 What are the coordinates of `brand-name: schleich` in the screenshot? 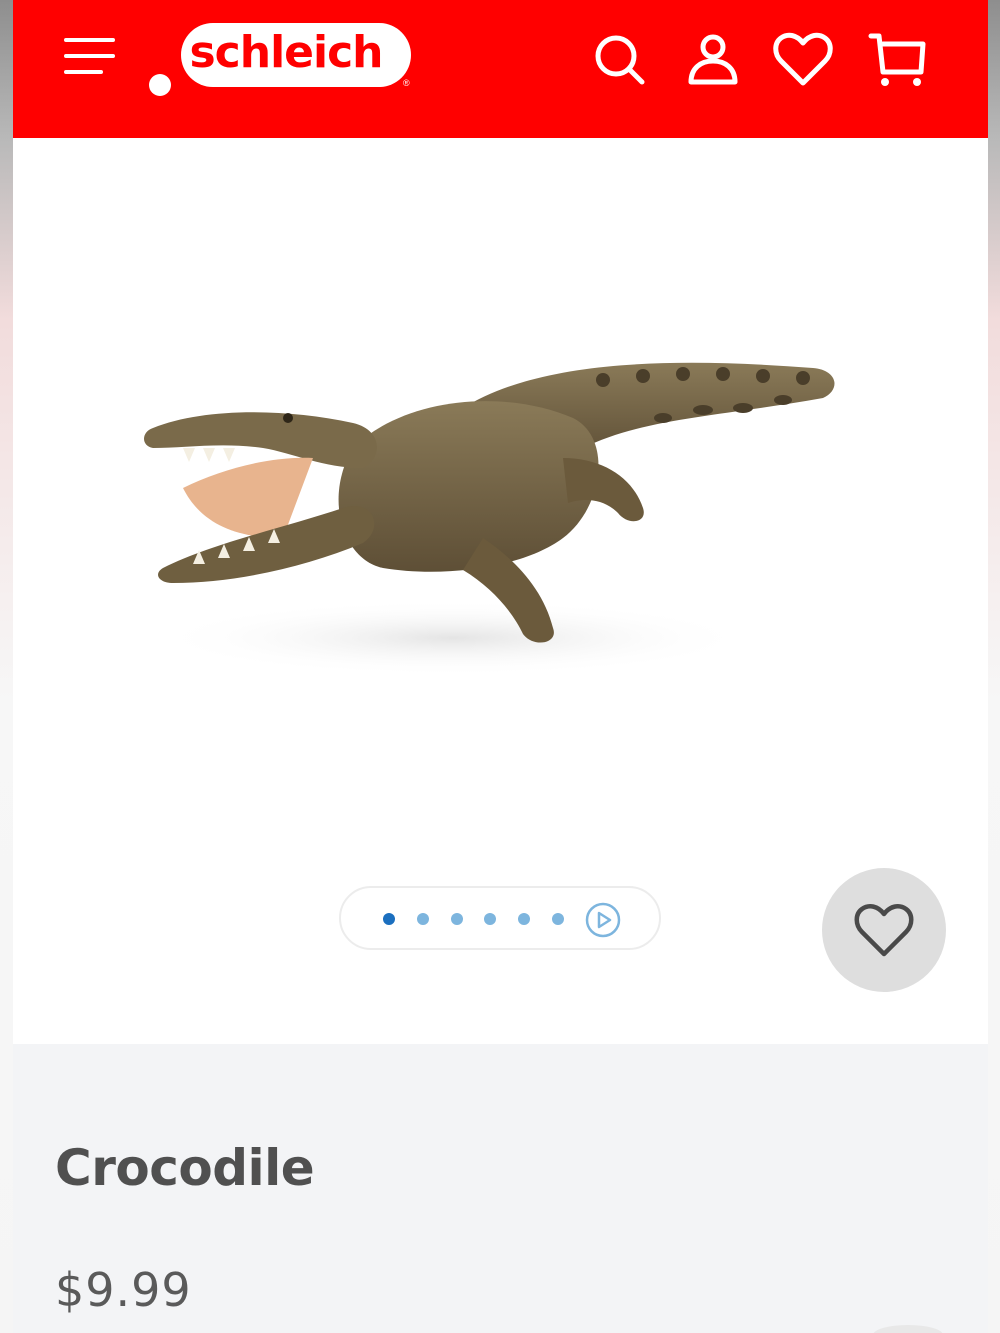 It's located at (286, 52).